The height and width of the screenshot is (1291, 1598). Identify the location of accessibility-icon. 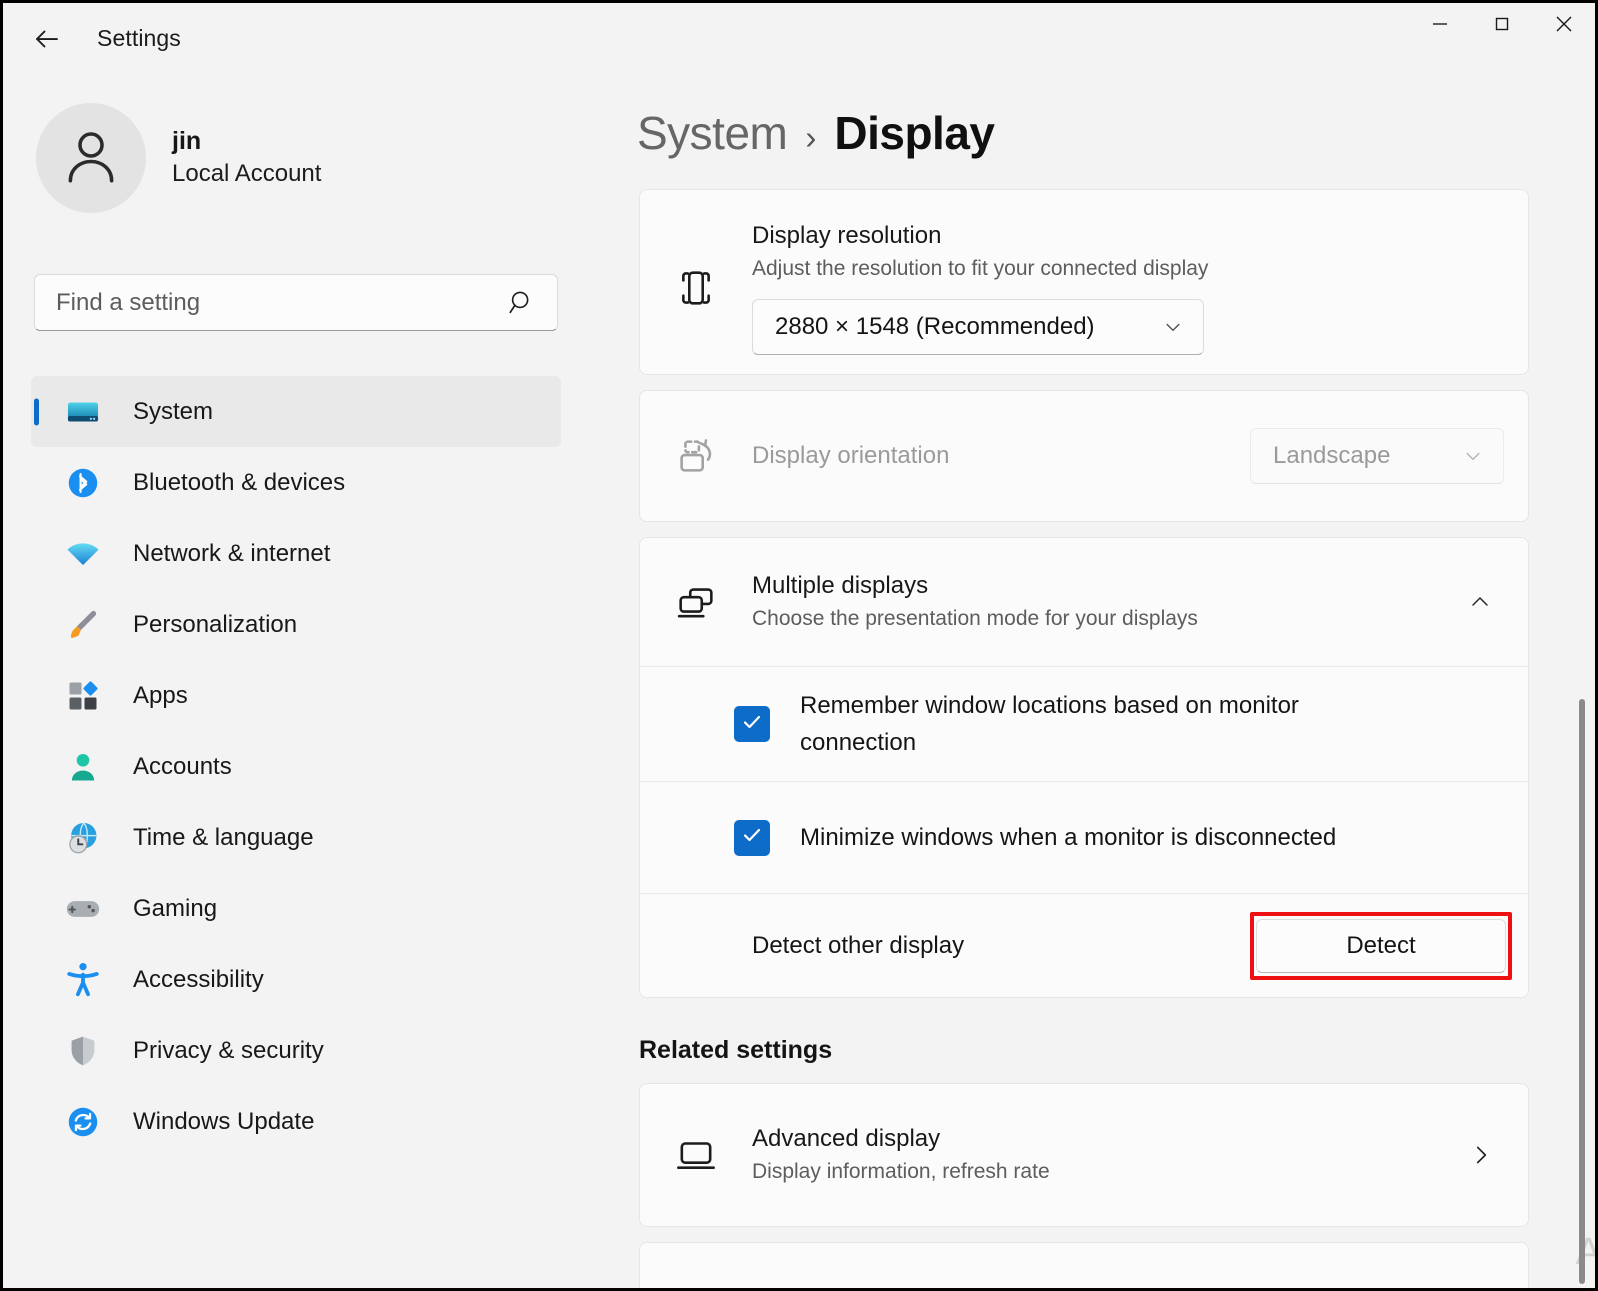
(83, 980).